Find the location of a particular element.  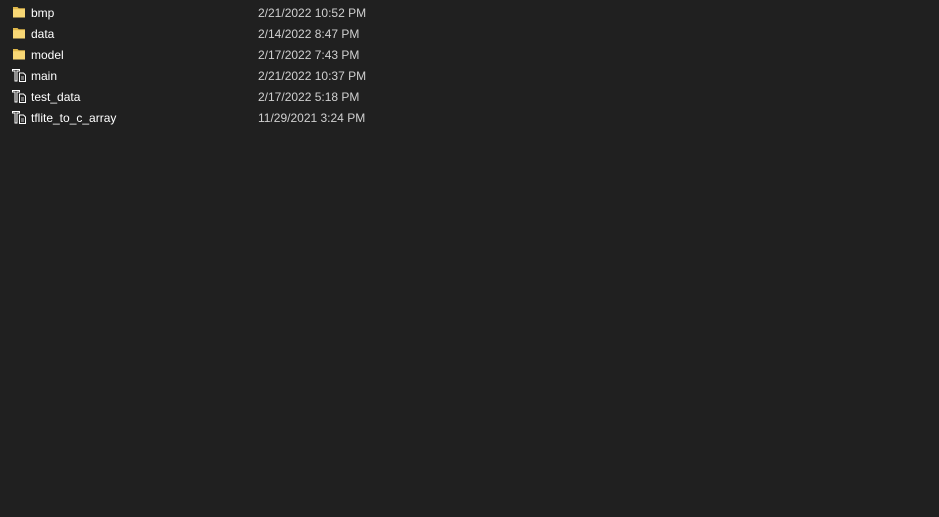

file-name: bmp is located at coordinates (43, 13).